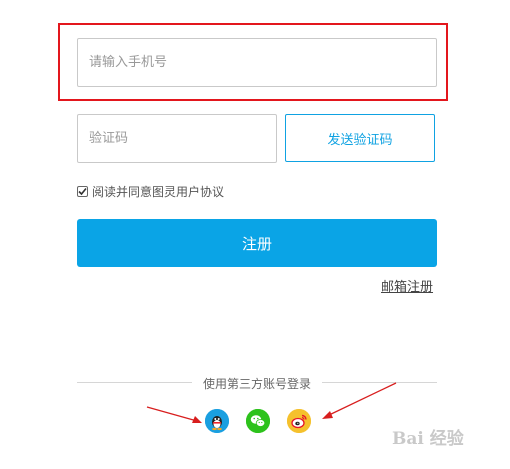 Image resolution: width=510 pixels, height=469 pixels. What do you see at coordinates (257, 62) in the screenshot?
I see `phone-input` at bounding box center [257, 62].